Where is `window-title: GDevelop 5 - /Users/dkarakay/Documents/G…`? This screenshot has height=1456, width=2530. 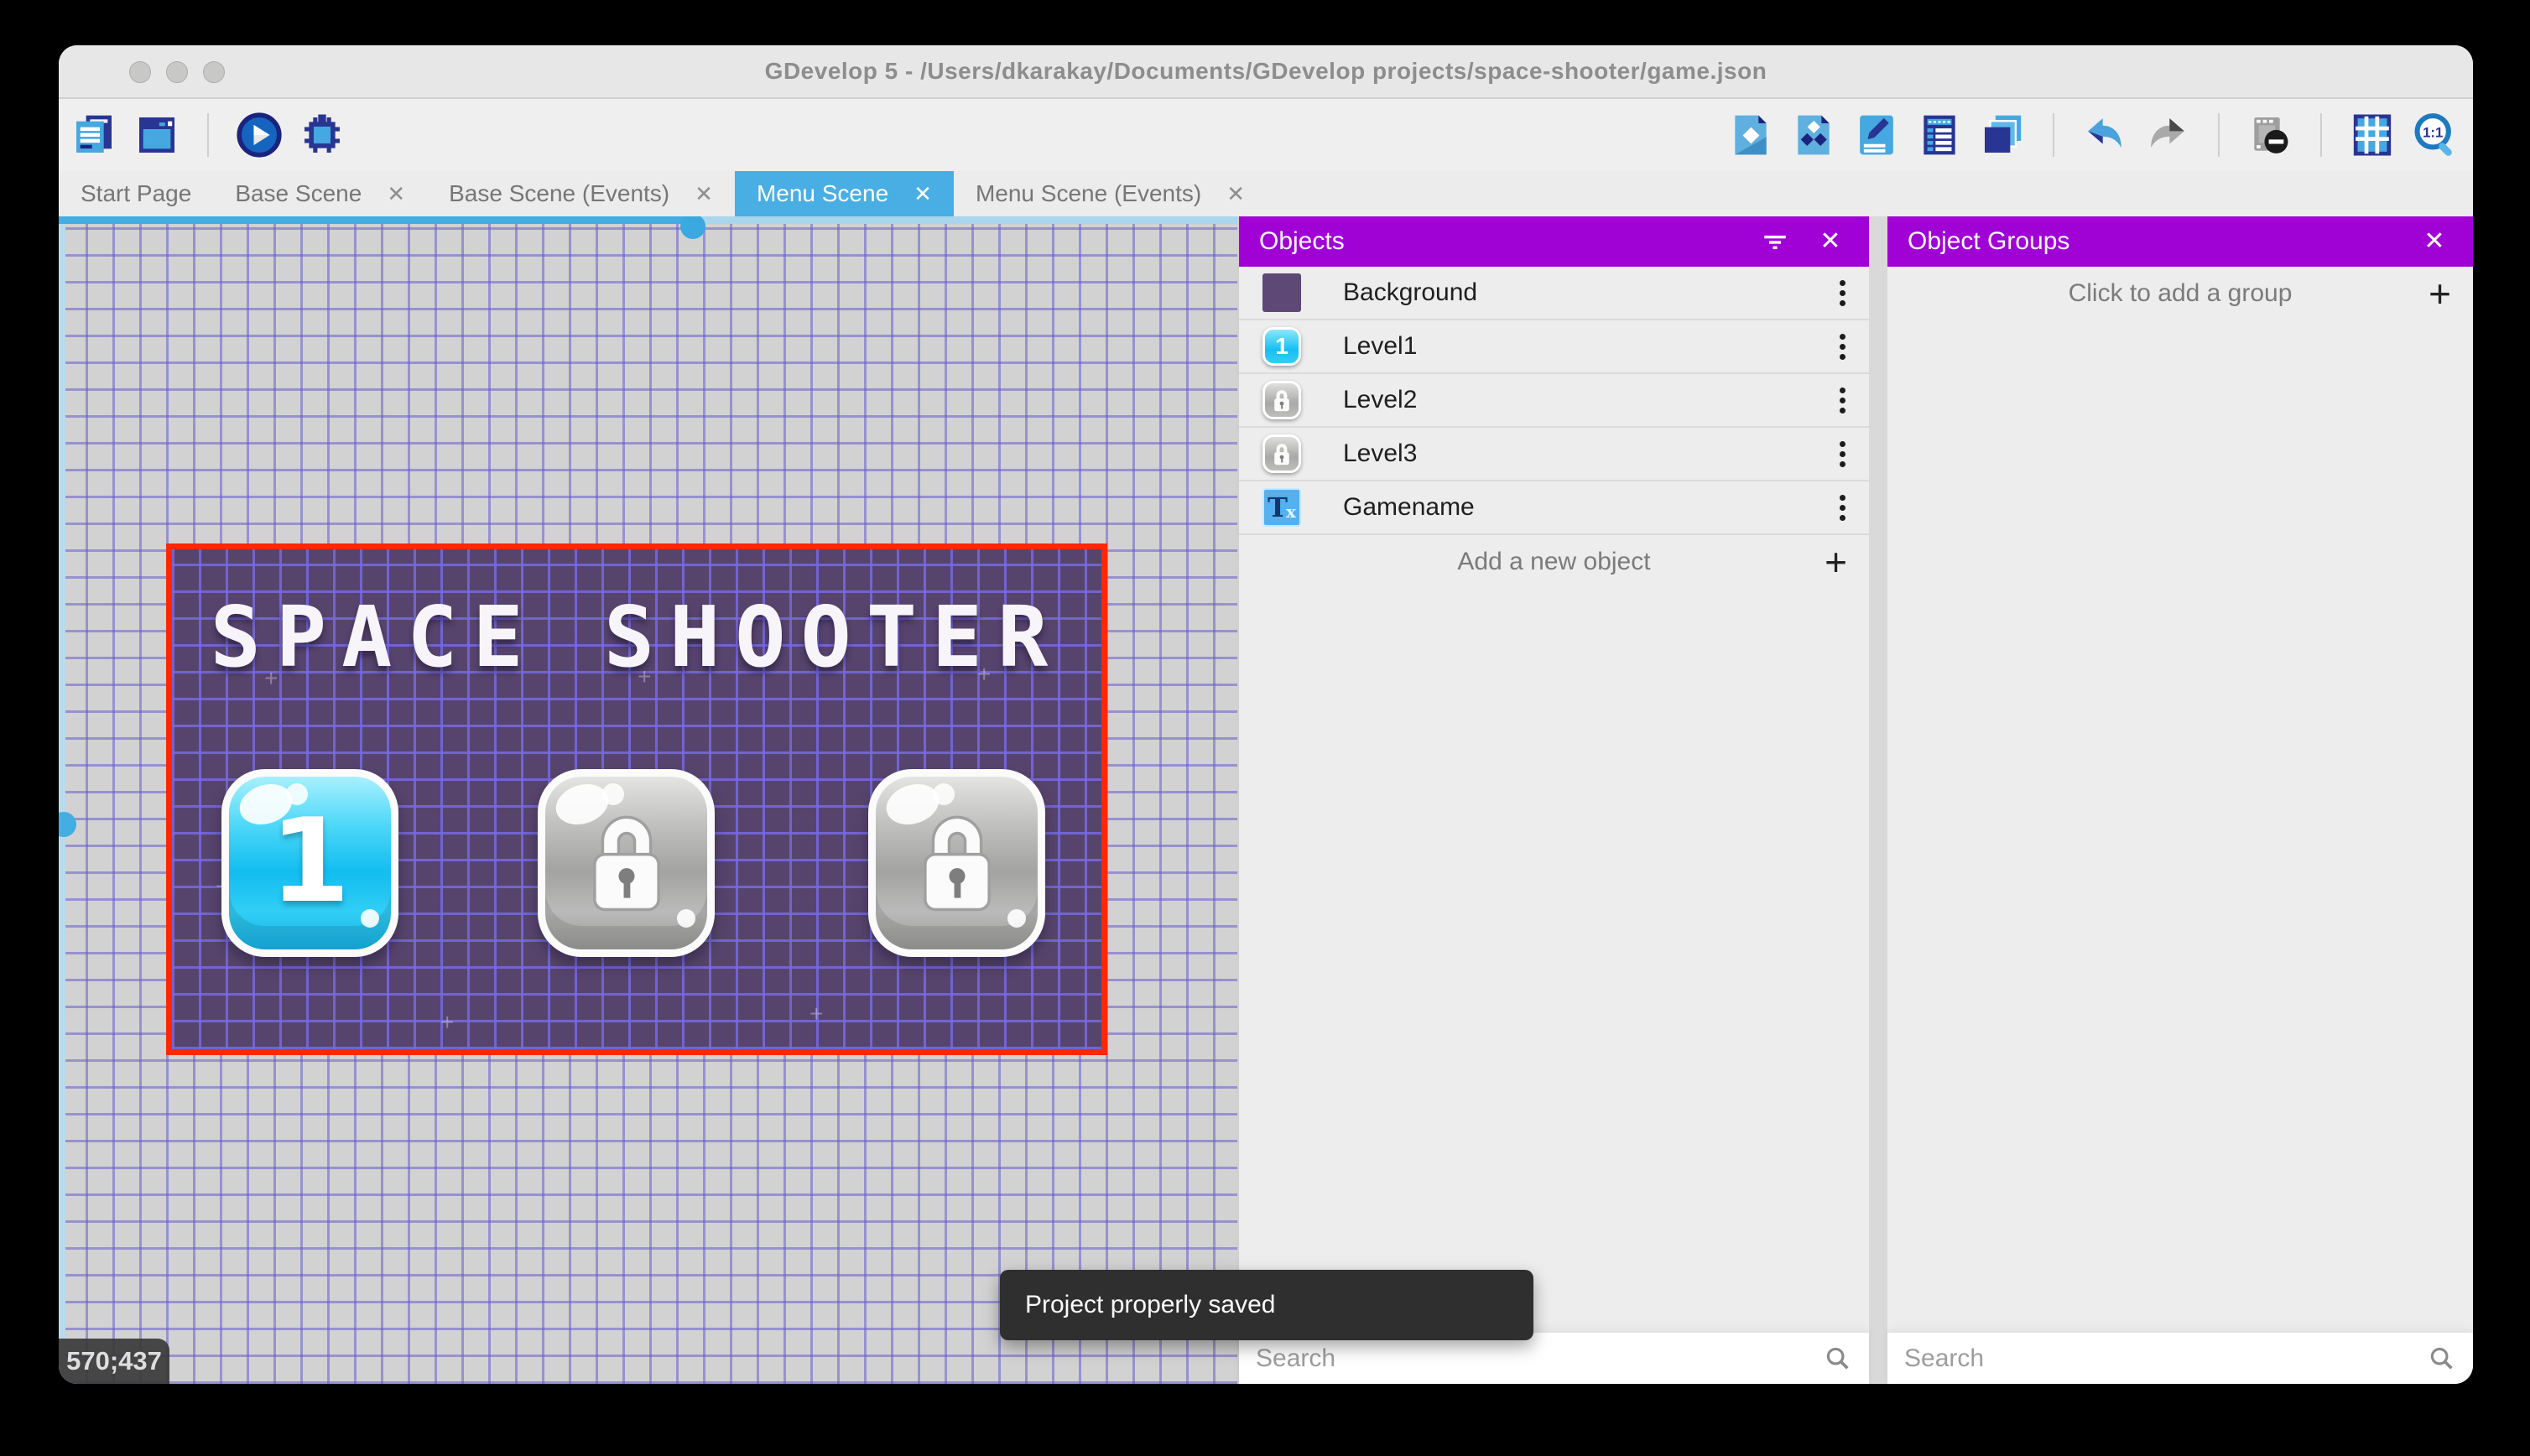 window-title: GDevelop 5 - /Users/dkarakay/Documents/G… is located at coordinates (1265, 71).